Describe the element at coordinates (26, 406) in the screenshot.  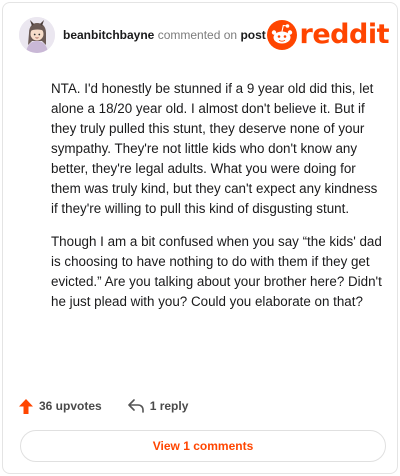
I see `upvote-arrow-icon` at that location.